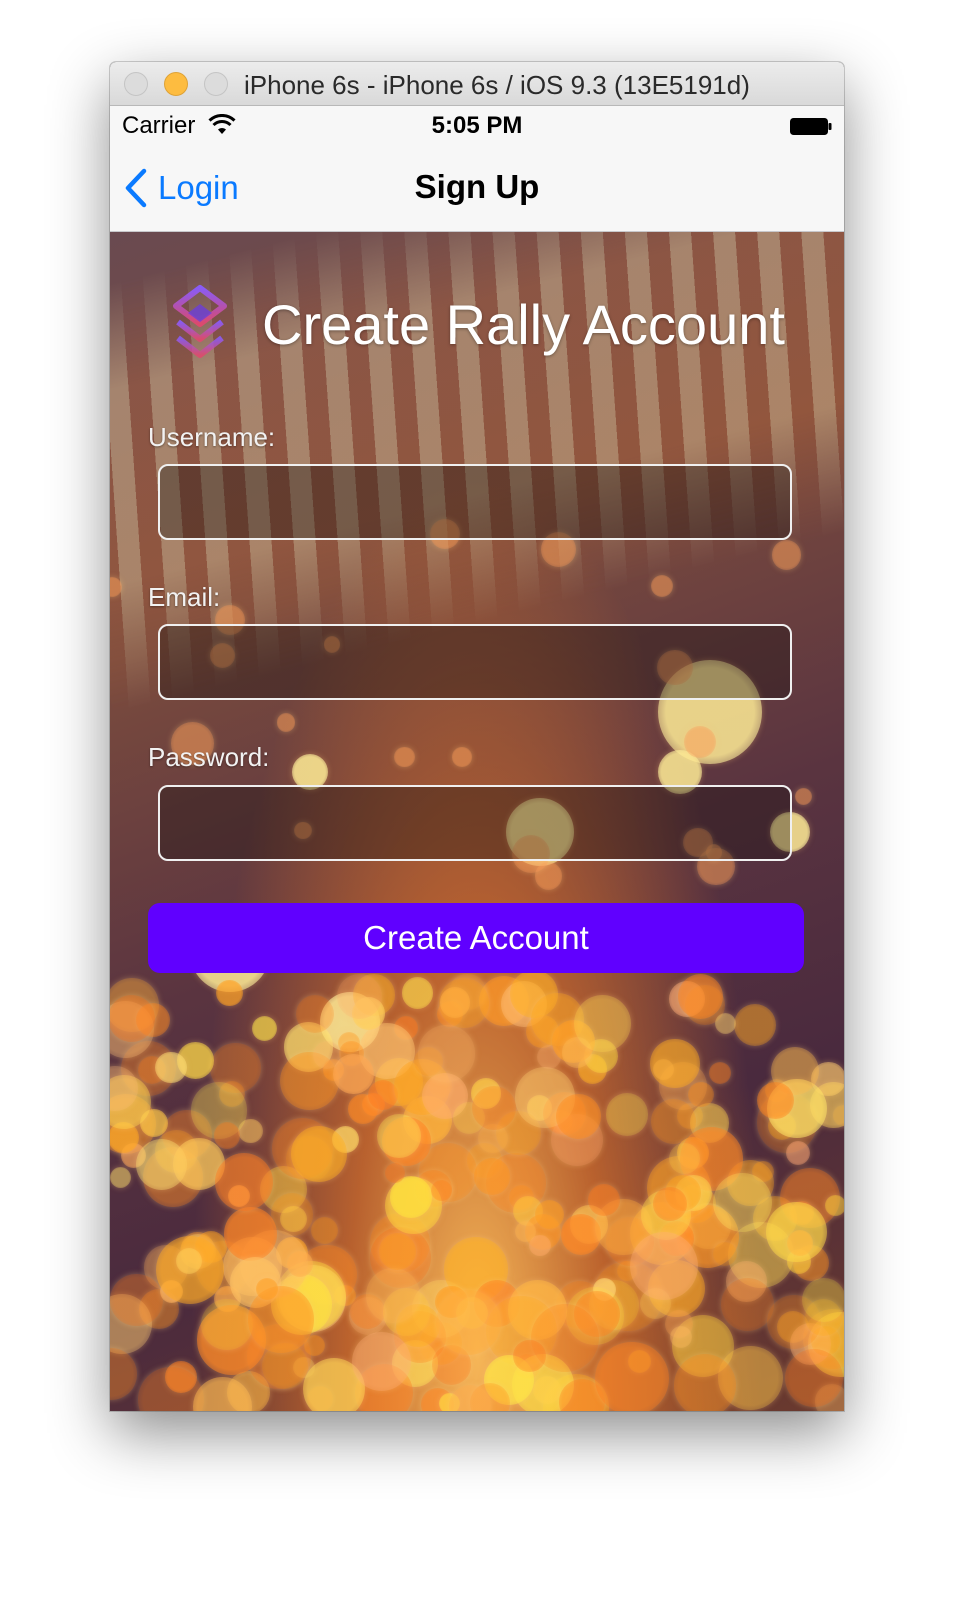  I want to click on email-label: Email:, so click(184, 597).